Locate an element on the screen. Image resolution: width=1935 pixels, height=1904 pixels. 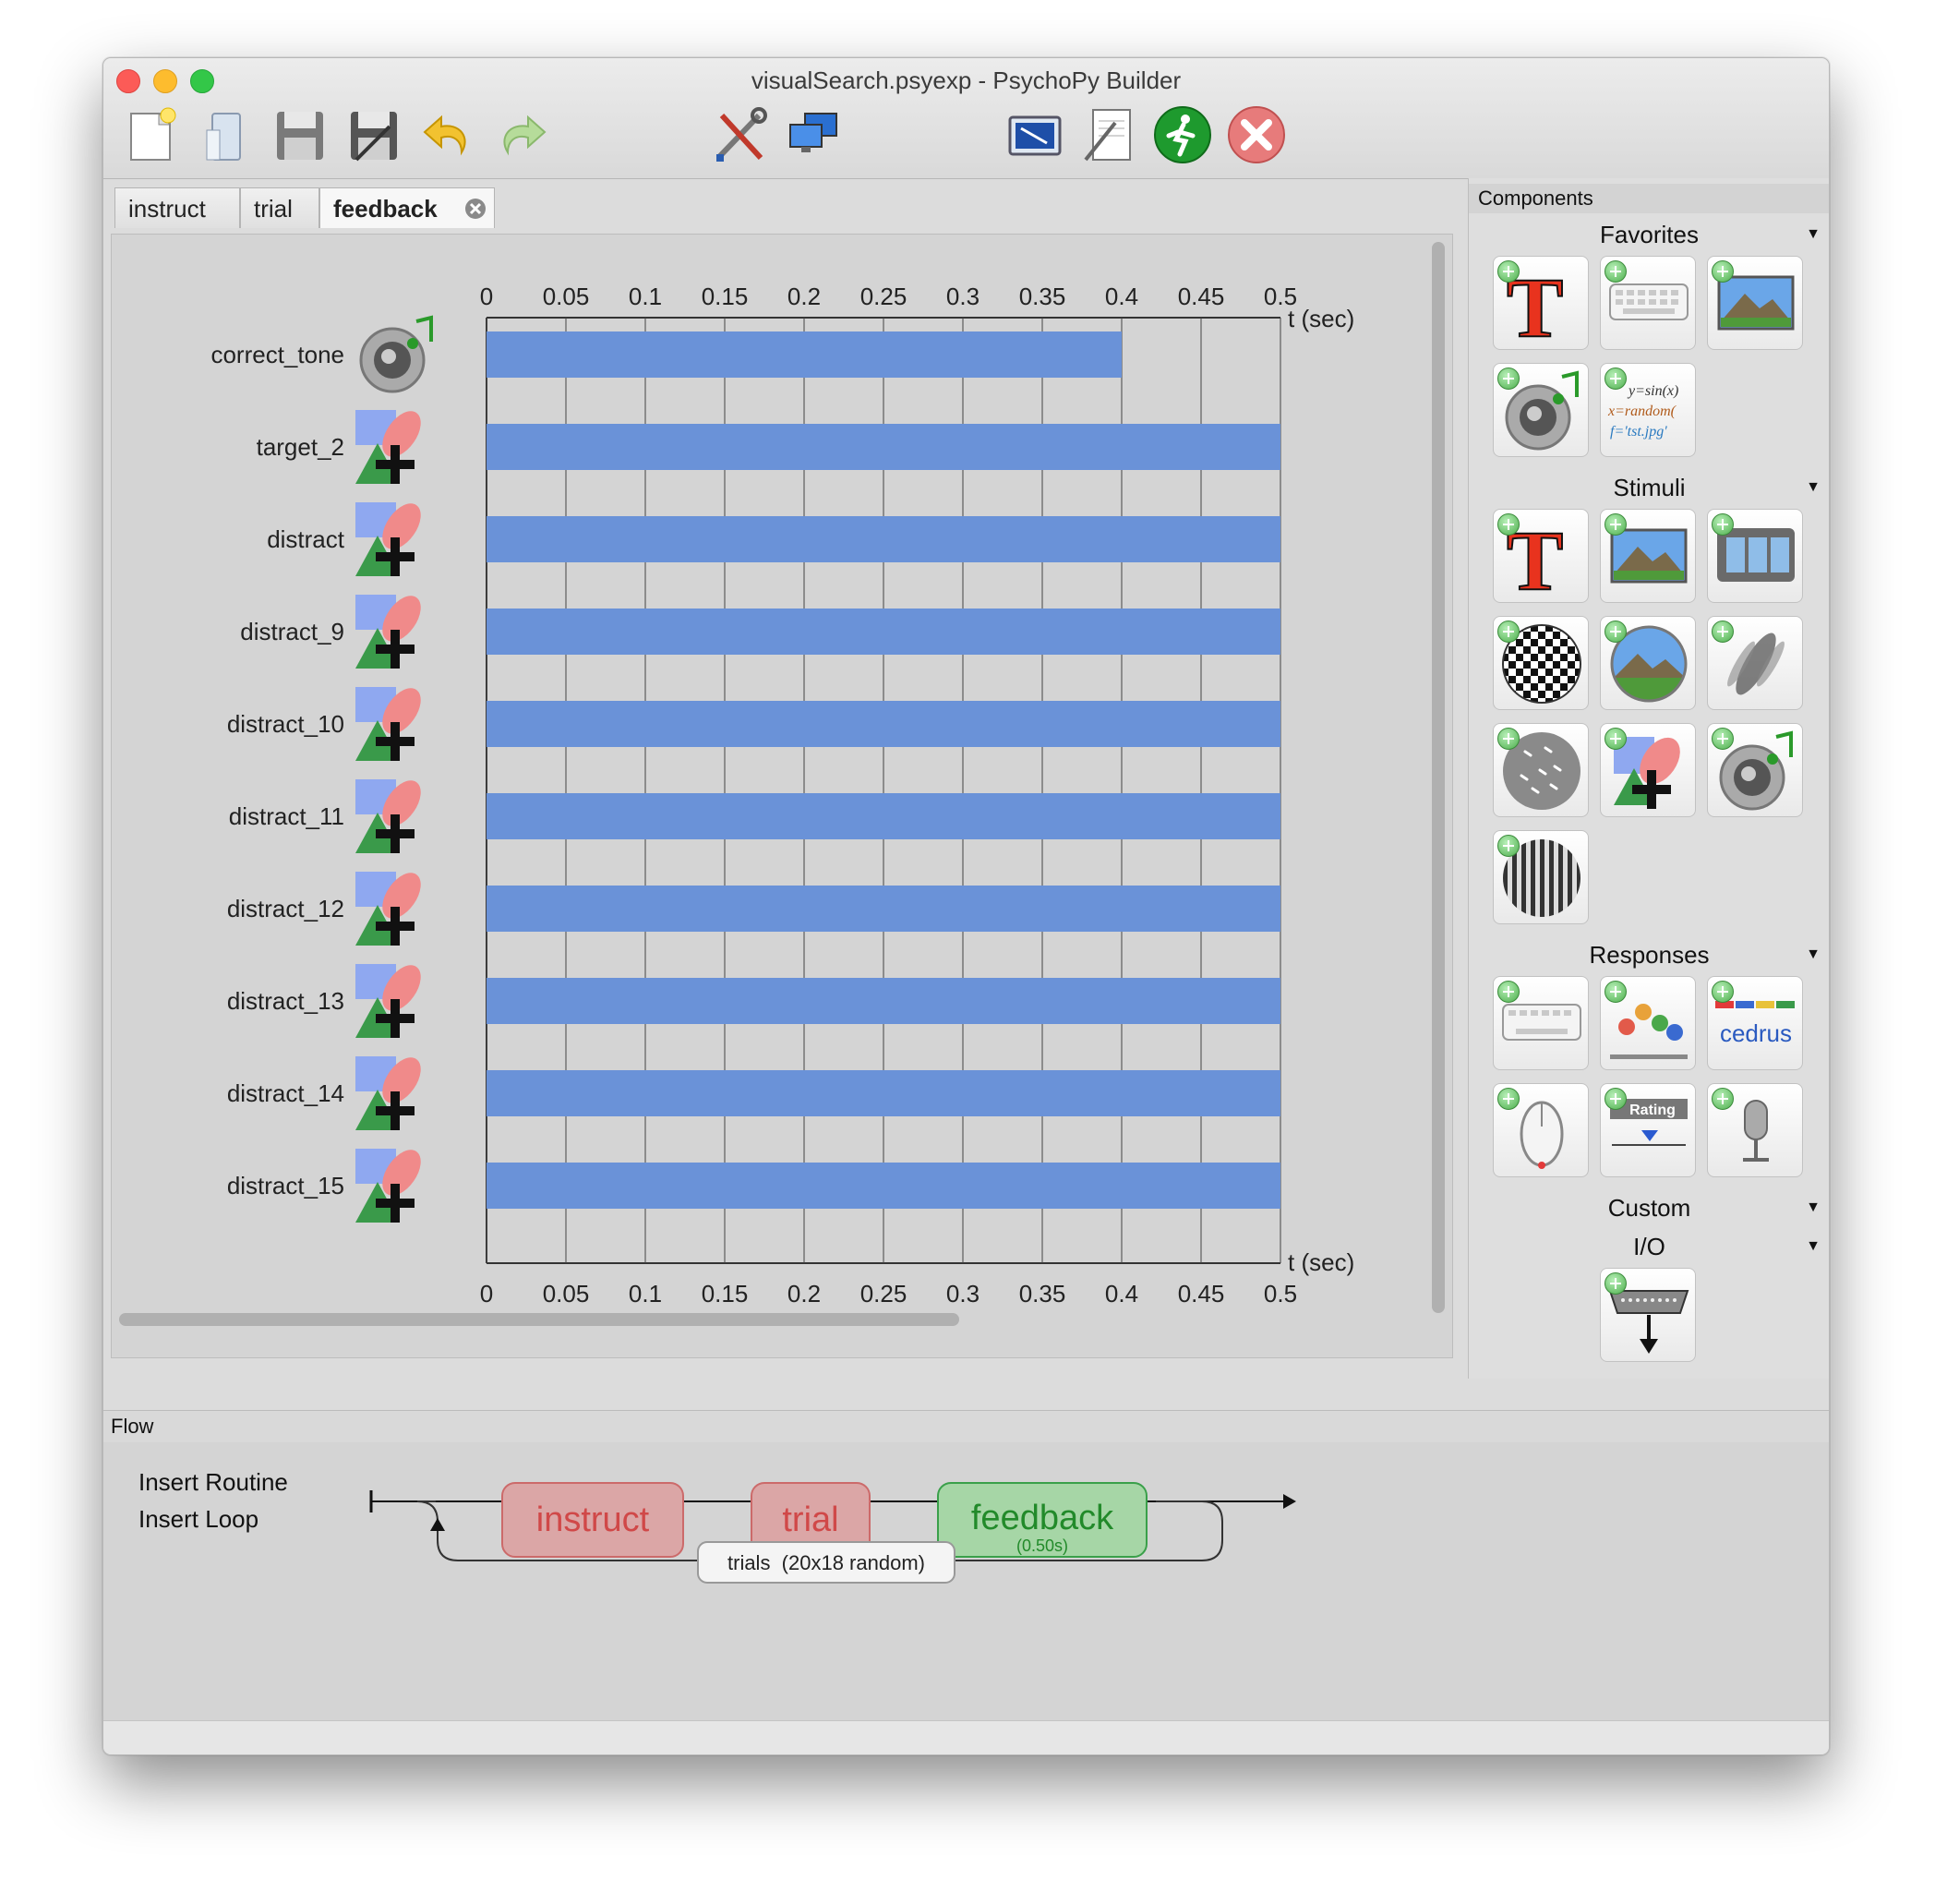
tab-close-icon is located at coordinates (475, 209).